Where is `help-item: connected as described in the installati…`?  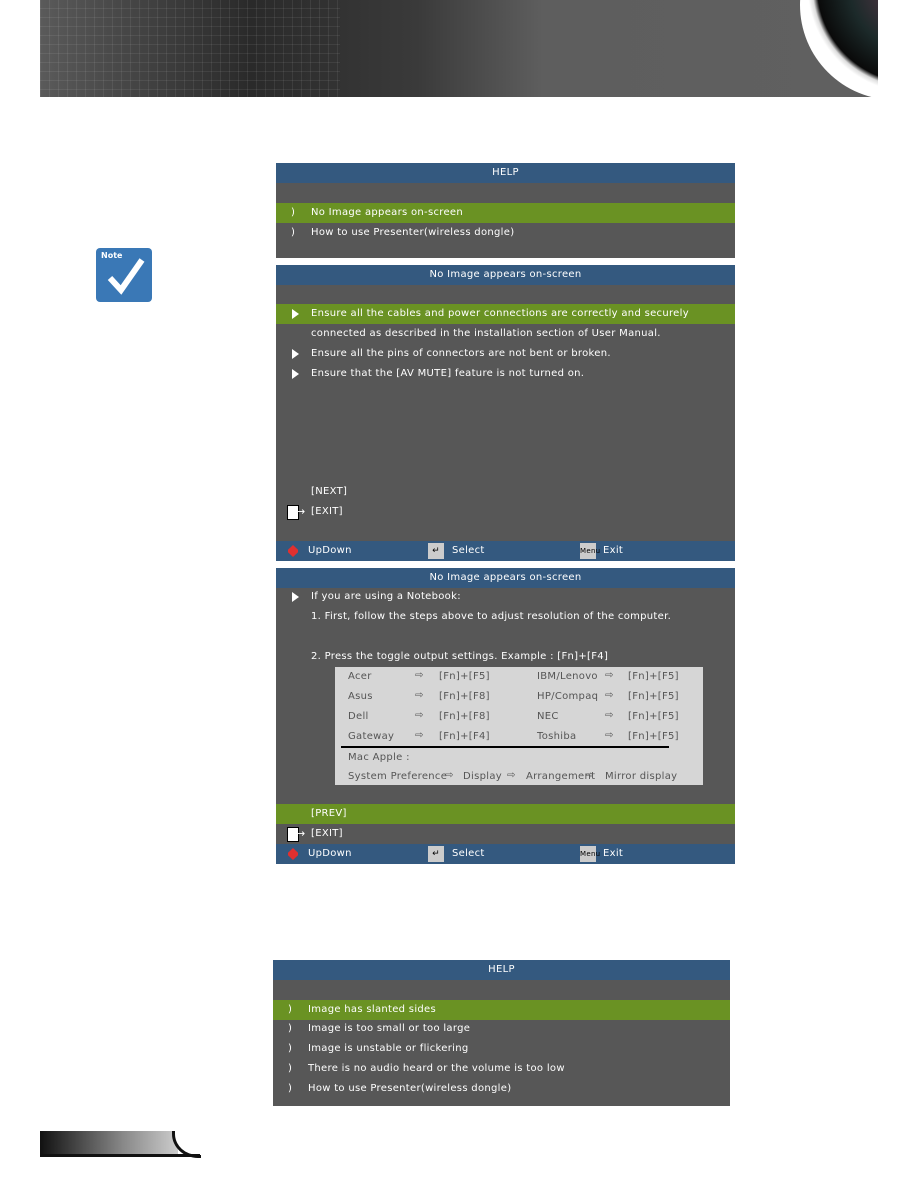 help-item: connected as described in the installati… is located at coordinates (486, 333).